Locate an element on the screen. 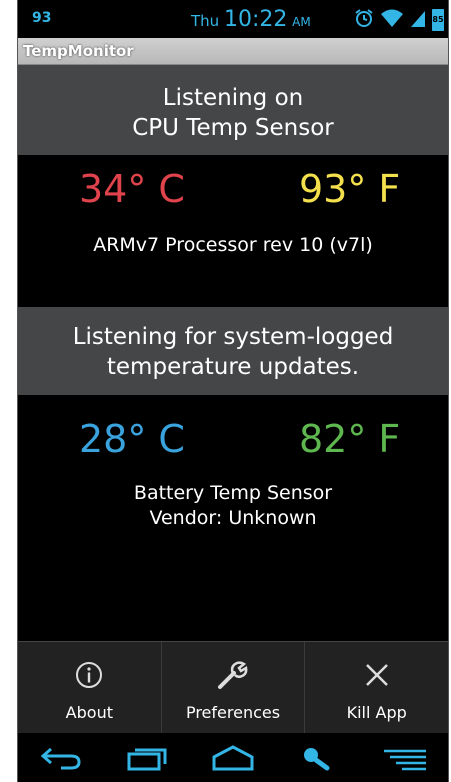 This screenshot has height=782, width=451. clock-time: 10:22 is located at coordinates (255, 19).